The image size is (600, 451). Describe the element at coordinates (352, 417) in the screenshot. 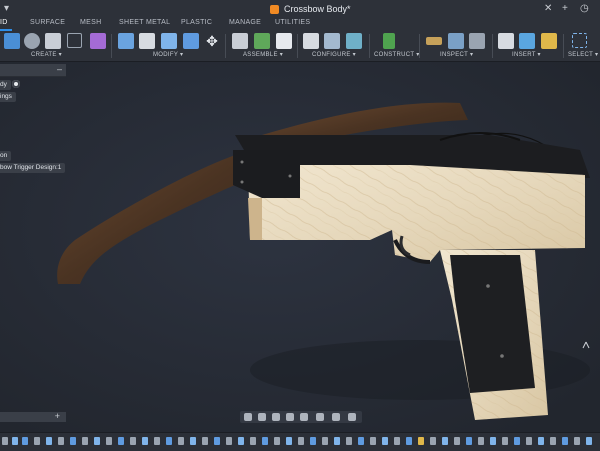

I see `viewports-icon` at that location.